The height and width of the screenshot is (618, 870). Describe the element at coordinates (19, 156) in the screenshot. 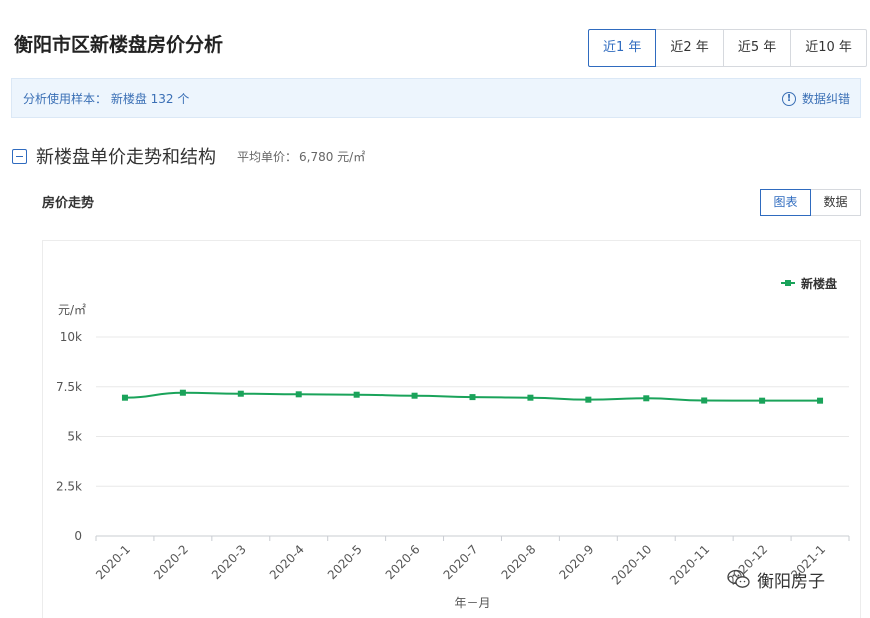

I see `collapse-icon` at that location.